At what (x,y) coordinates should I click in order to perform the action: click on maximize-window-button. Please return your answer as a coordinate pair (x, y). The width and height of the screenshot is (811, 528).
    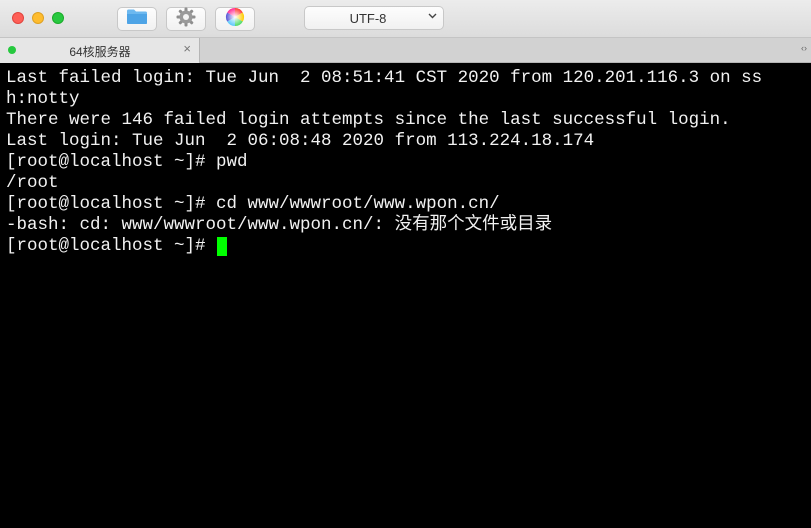
    Looking at the image, I should click on (58, 18).